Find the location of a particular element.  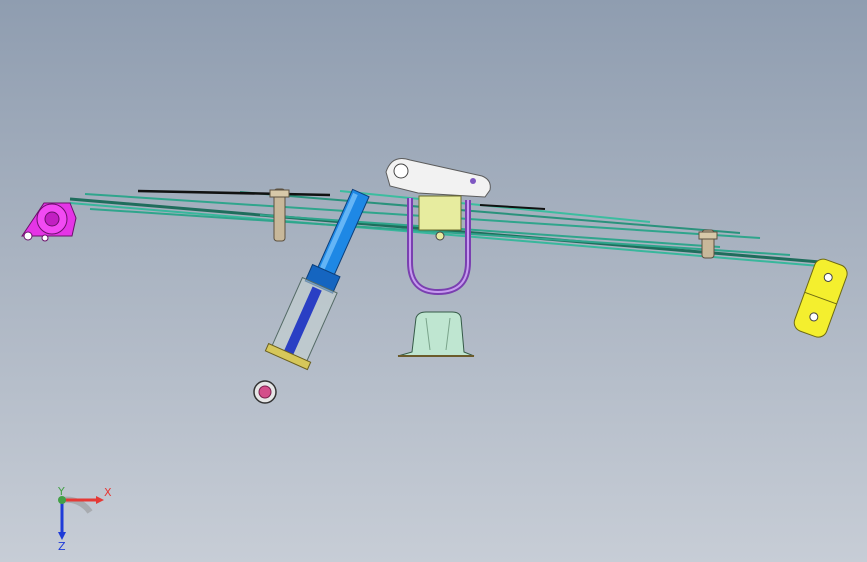

leaf-clip-rear is located at coordinates (708, 244).